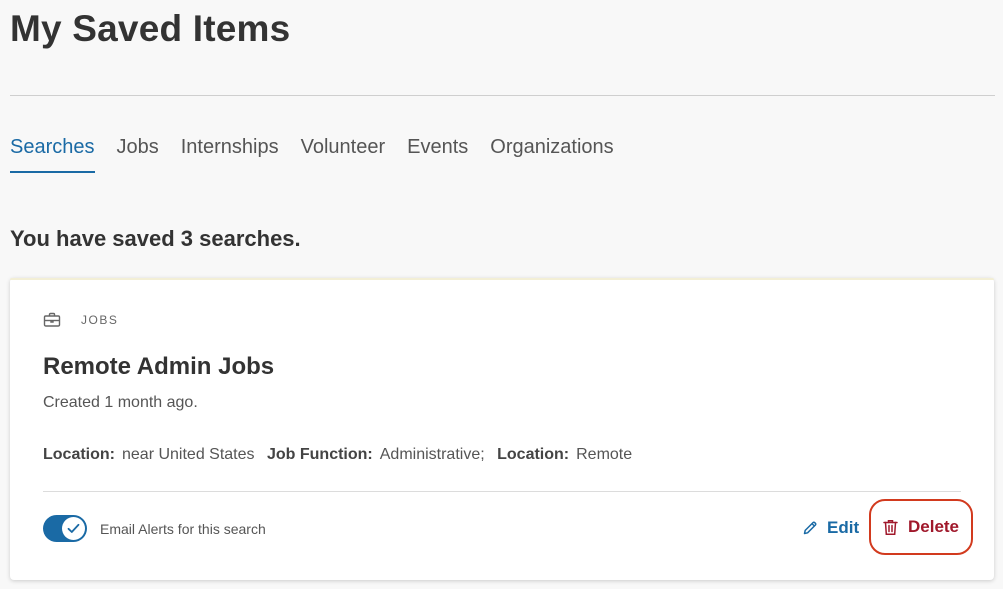 The width and height of the screenshot is (1003, 589). I want to click on pencil-icon, so click(810, 528).